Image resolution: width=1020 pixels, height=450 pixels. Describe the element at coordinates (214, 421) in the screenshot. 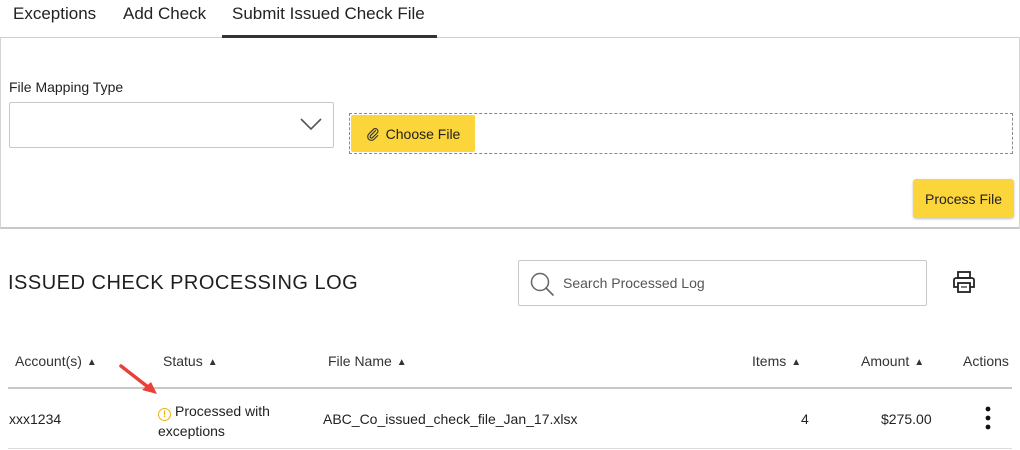

I see `status-text: Processed with exceptions` at that location.